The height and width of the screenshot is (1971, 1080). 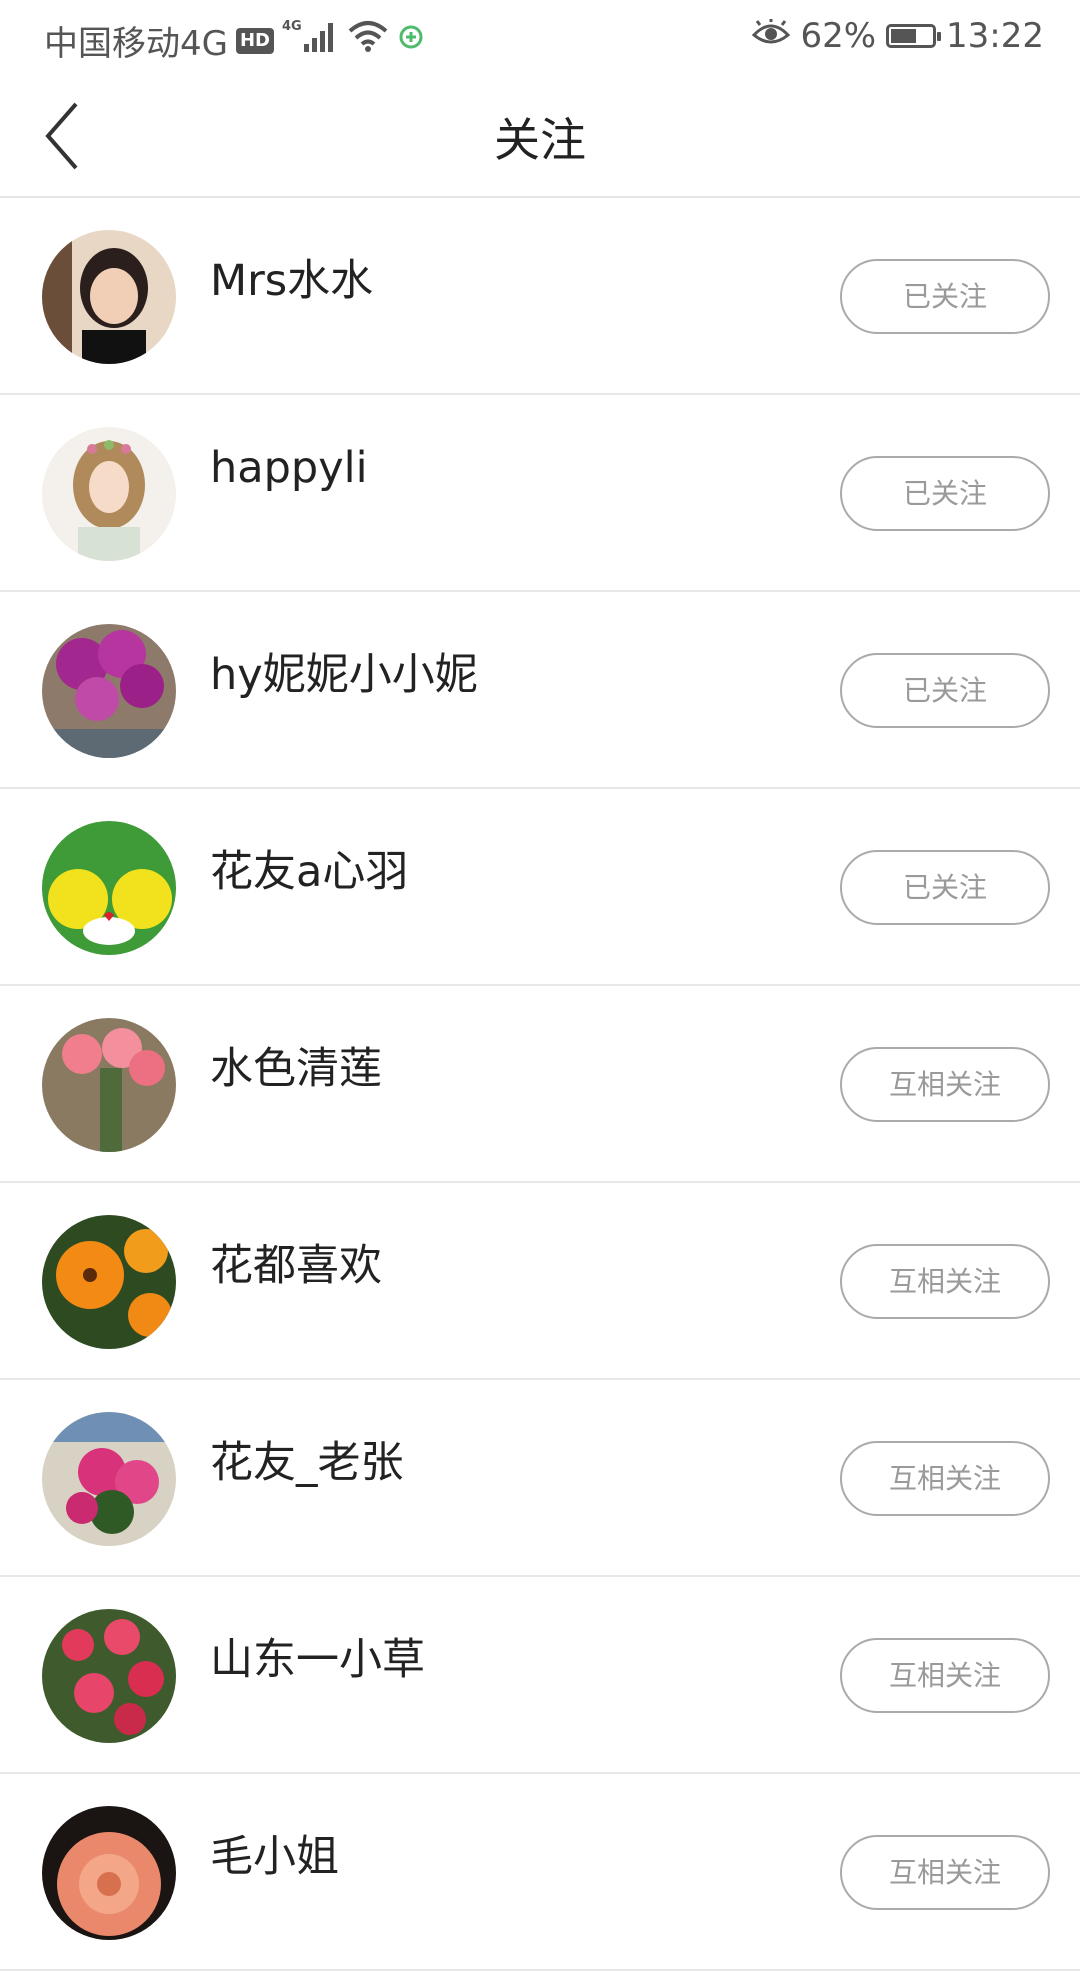 I want to click on status-bar: 中国移动4G HD 4G 62% 13:22, so click(x=540, y=37).